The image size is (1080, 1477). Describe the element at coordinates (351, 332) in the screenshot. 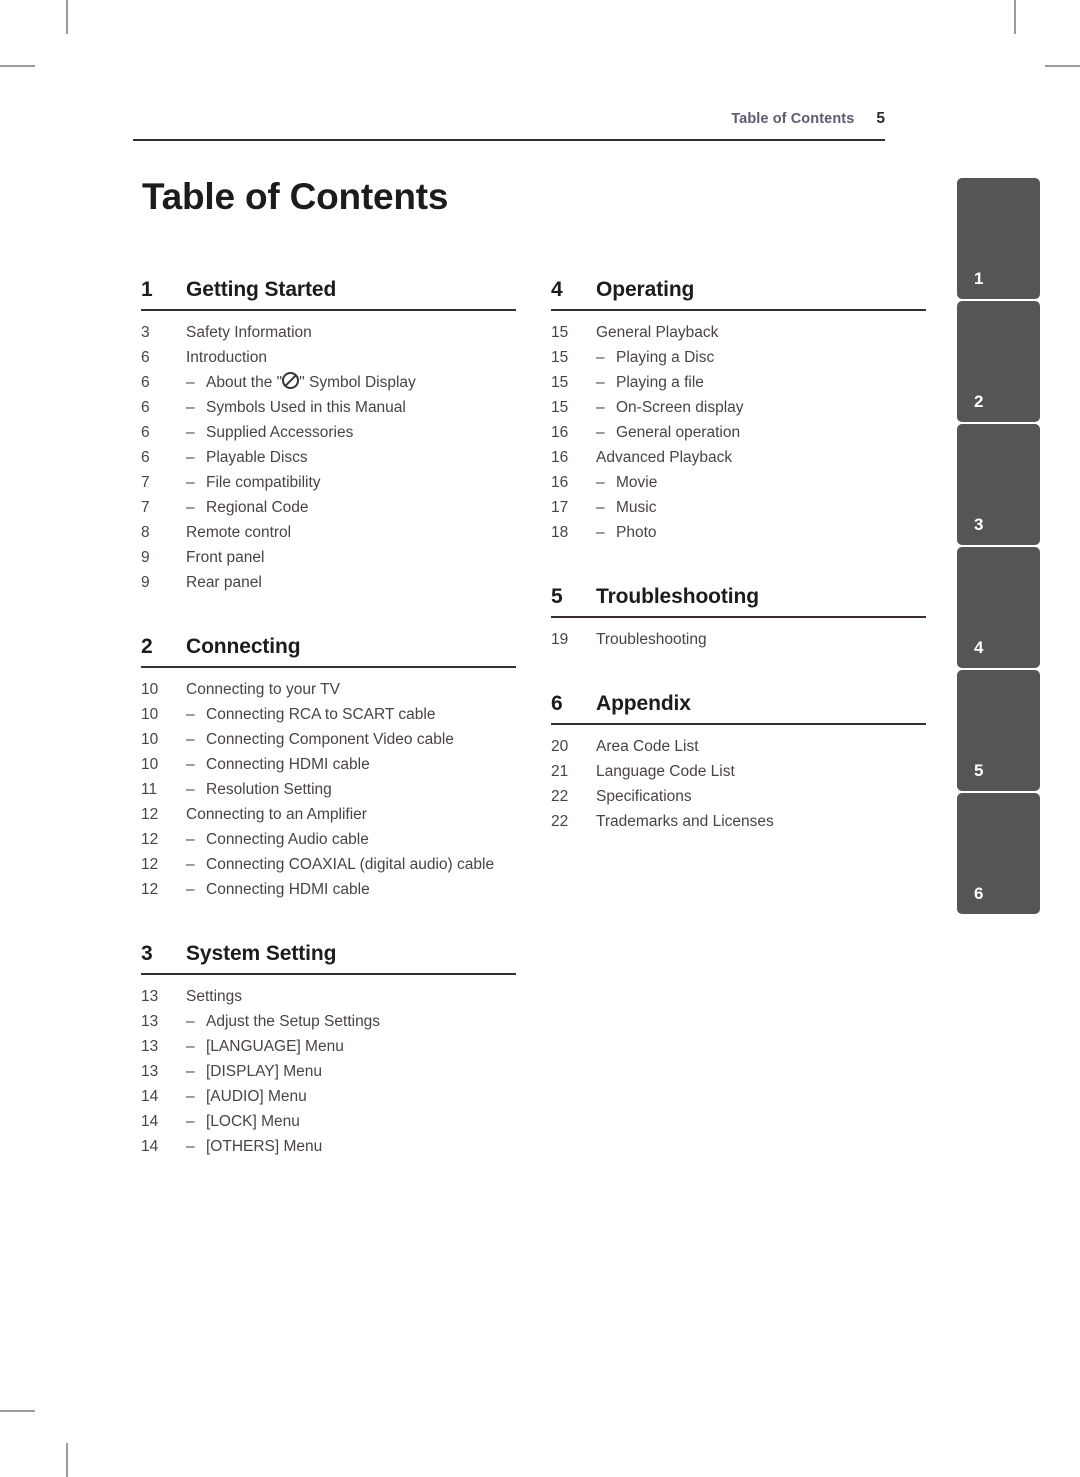

I see `toc-entry-label: Safety Information` at that location.